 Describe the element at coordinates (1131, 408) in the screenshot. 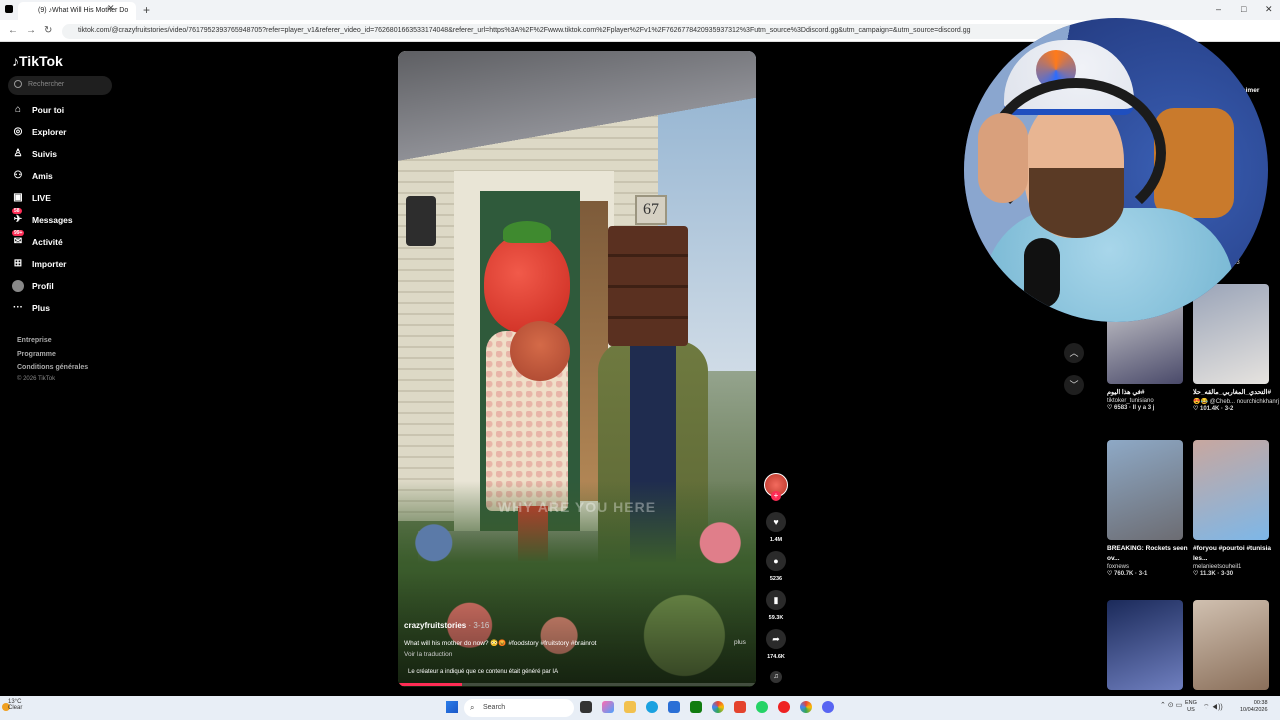

I see `related-video-stats: ♡ 6583 · Il y a 3 j` at that location.